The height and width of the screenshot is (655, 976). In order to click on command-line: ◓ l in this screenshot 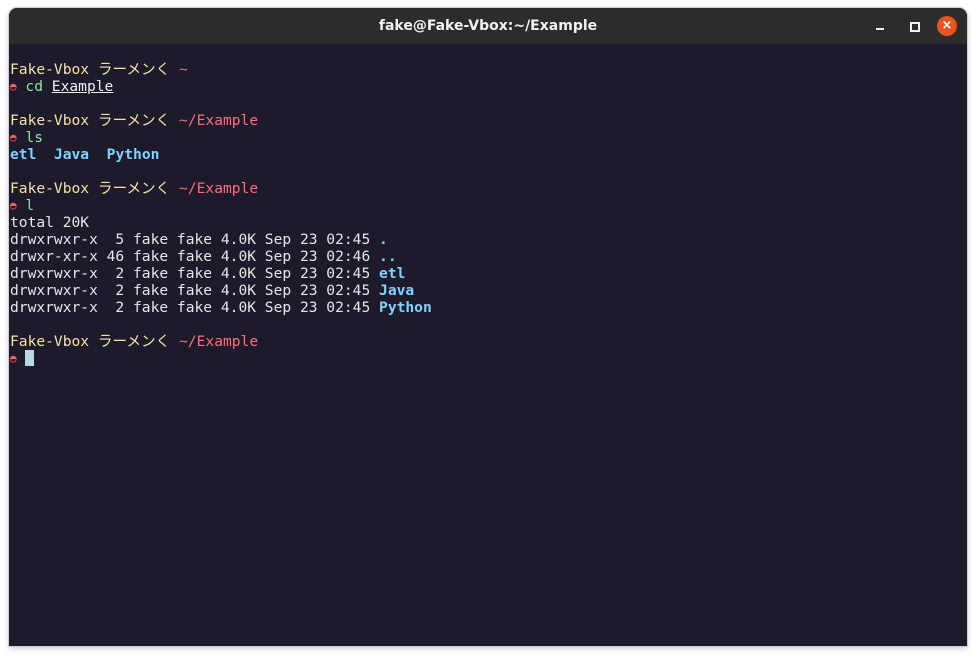, I will do `click(488, 205)`.